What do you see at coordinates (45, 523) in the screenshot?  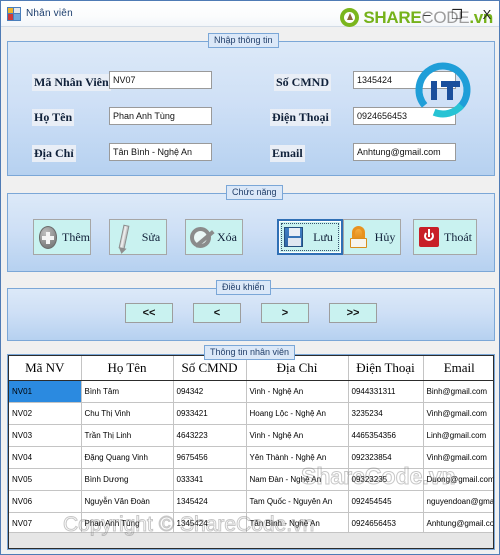 I see `cell-r6-c0: NV07` at bounding box center [45, 523].